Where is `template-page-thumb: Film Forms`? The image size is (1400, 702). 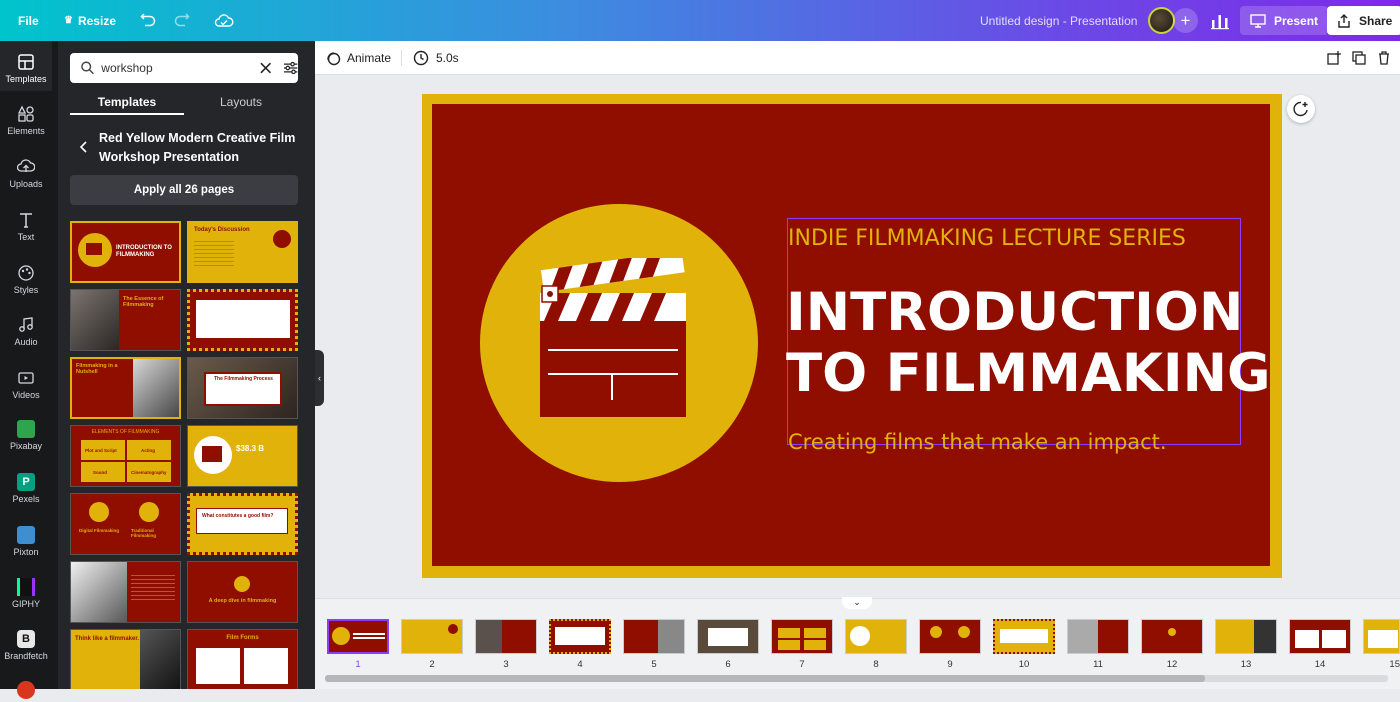 template-page-thumb: Film Forms is located at coordinates (242, 659).